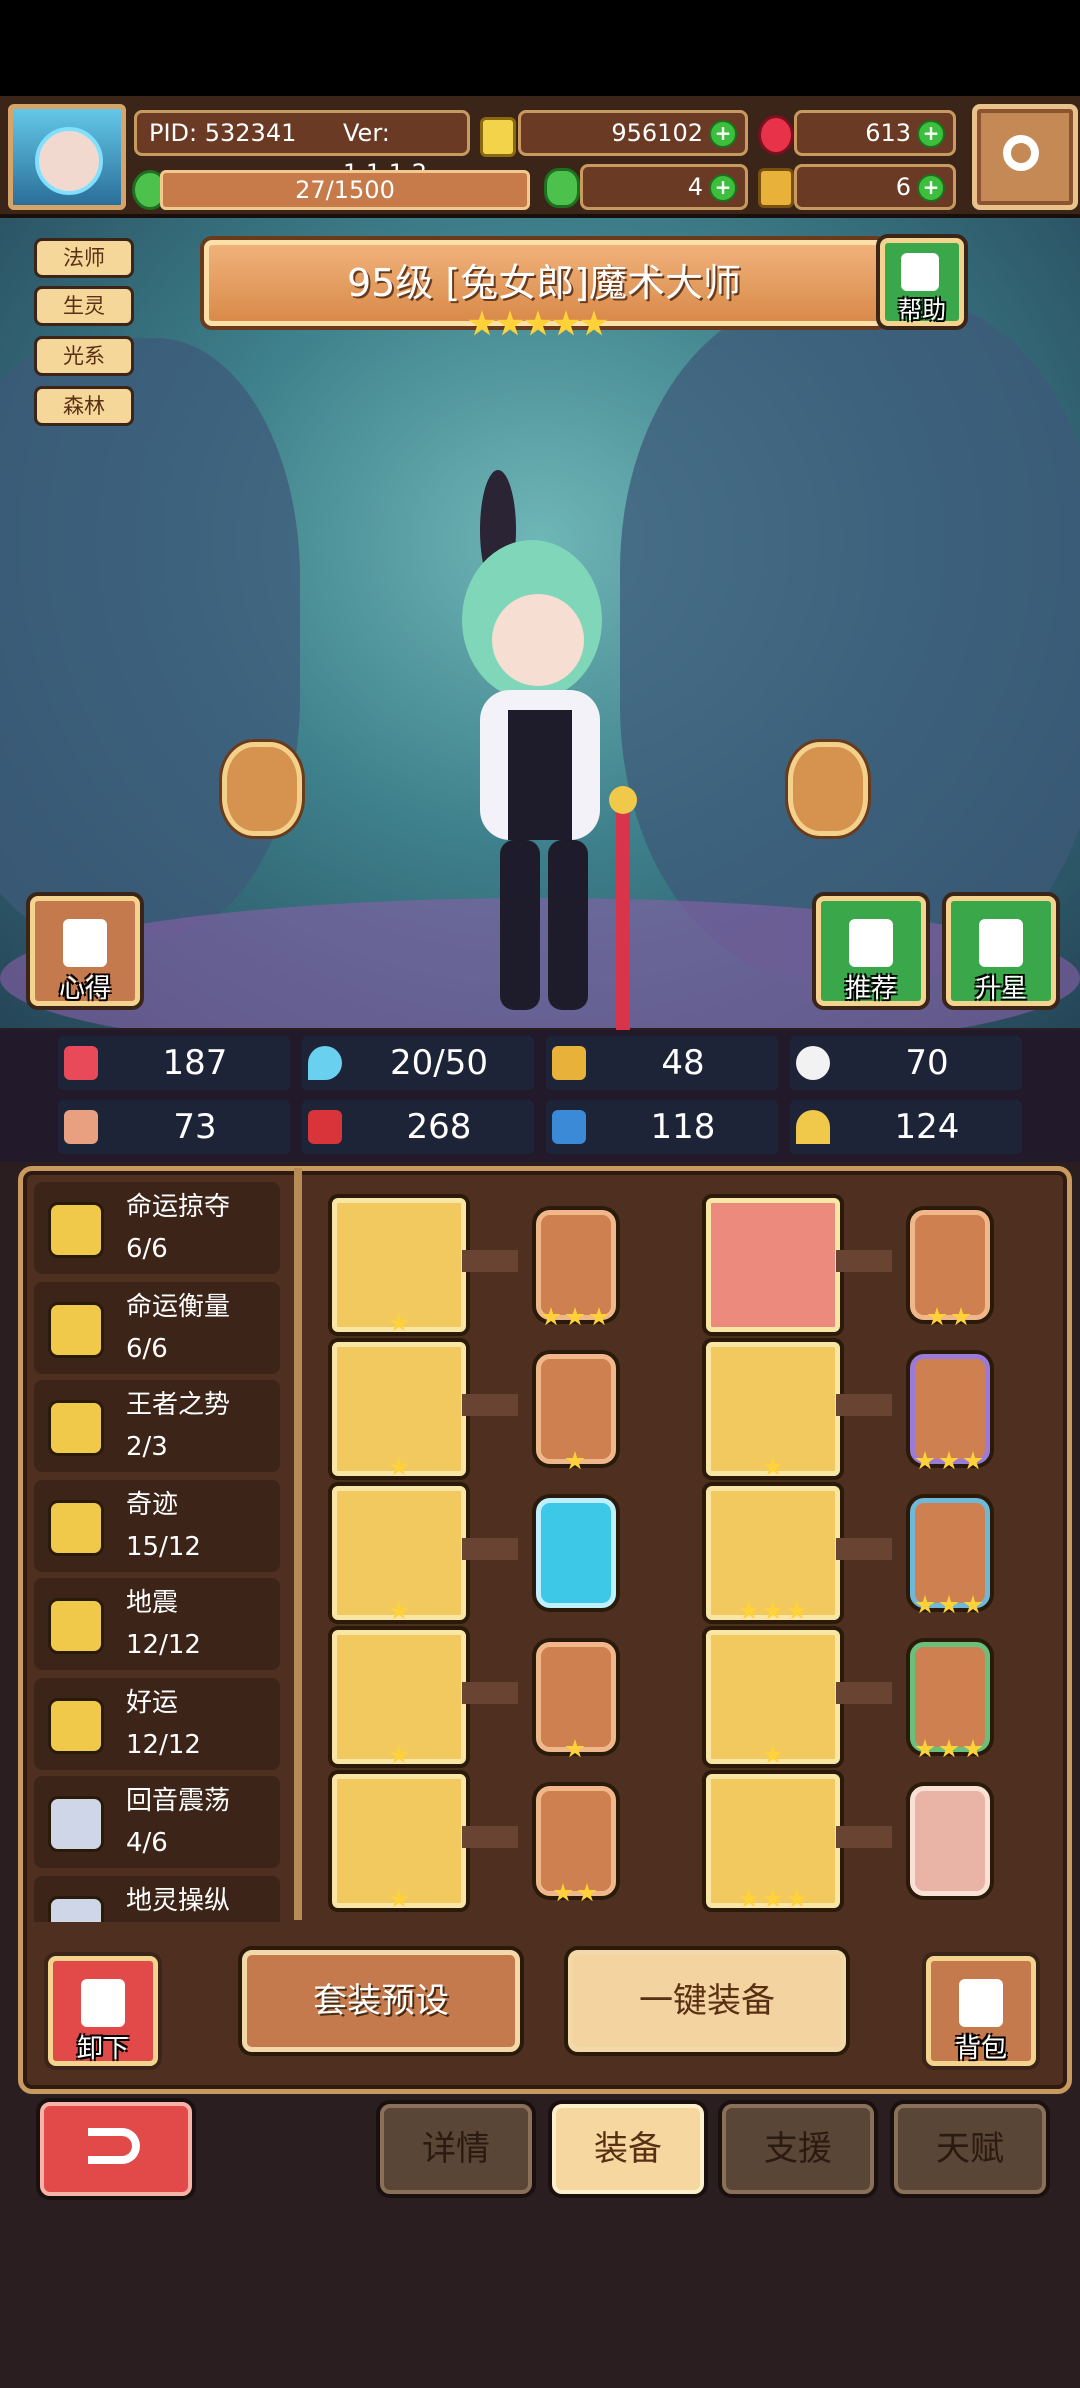 Image resolution: width=1080 pixels, height=2388 pixels. What do you see at coordinates (399, 1841) in the screenshot?
I see `equip-slot-ring` at bounding box center [399, 1841].